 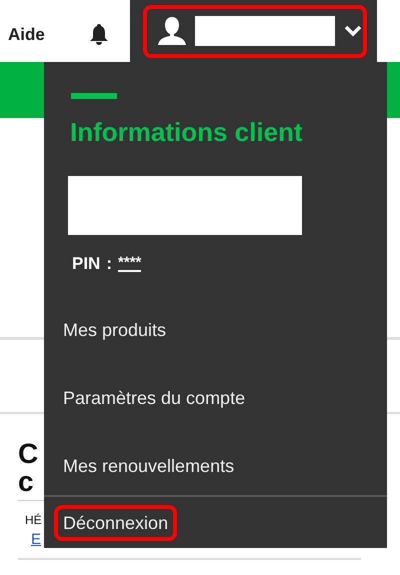 What do you see at coordinates (154, 398) in the screenshot?
I see `menu-item: Paramètres du compte` at bounding box center [154, 398].